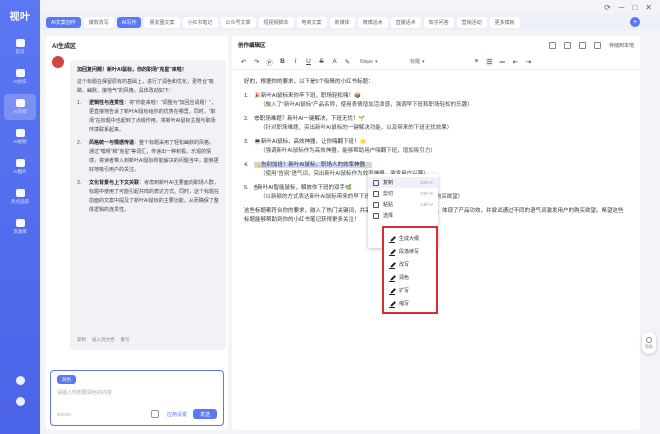 The width and height of the screenshot is (660, 434). Describe the element at coordinates (489, 61) in the screenshot. I see `list-icon: ☰` at that location.